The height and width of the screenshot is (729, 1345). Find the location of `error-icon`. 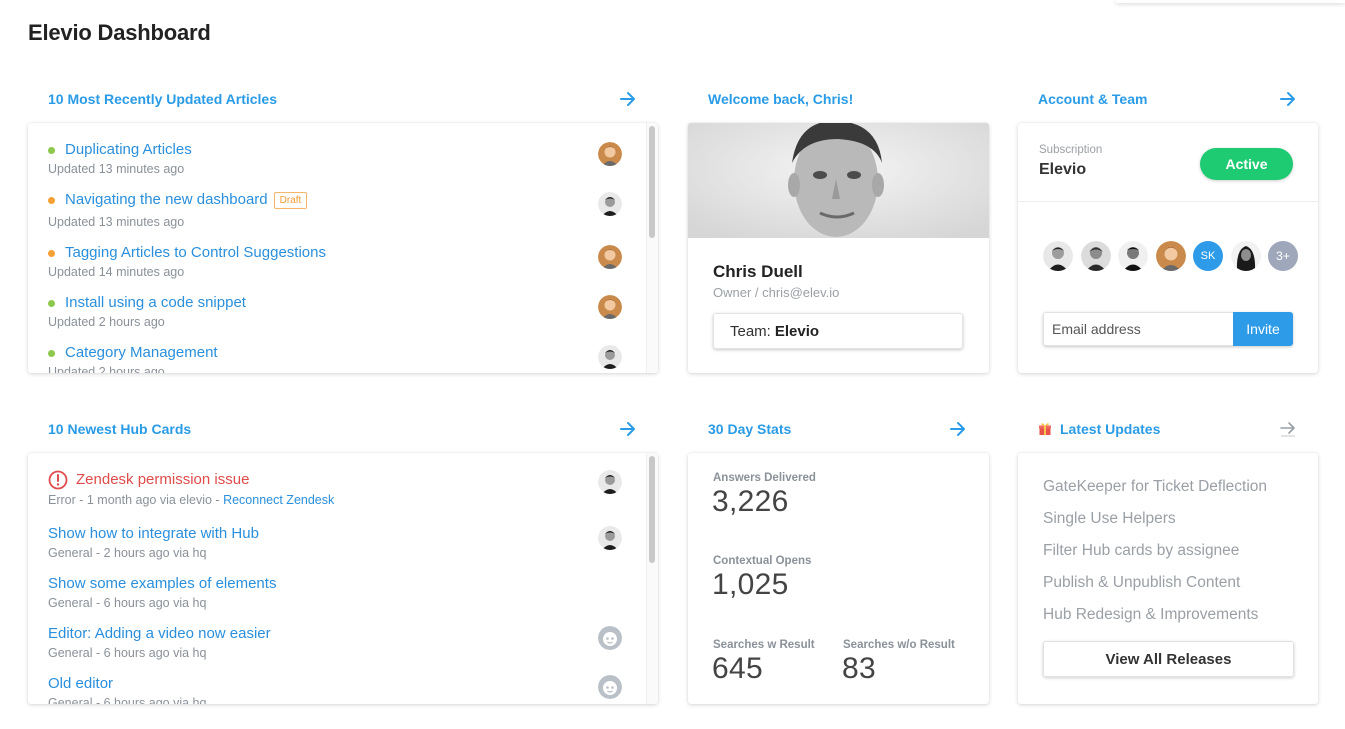

error-icon is located at coordinates (58, 480).